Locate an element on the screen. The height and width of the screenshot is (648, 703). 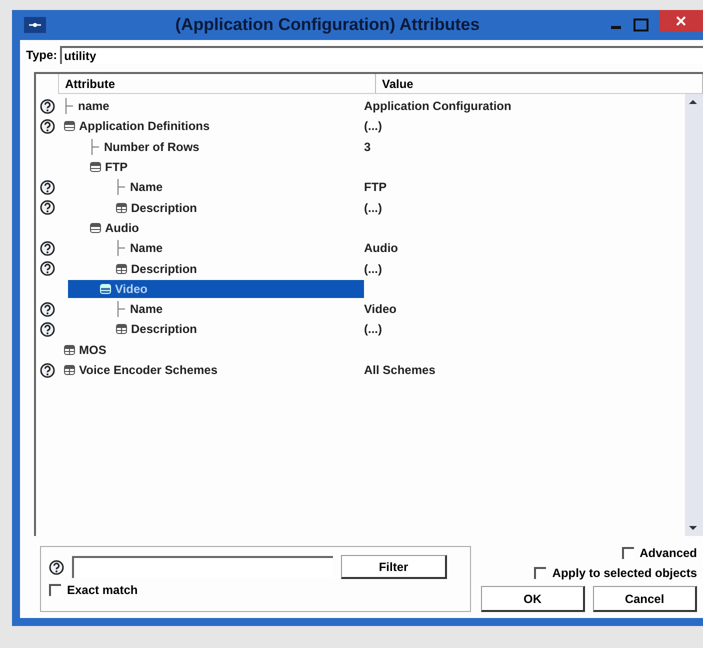
attribute-value: 3 is located at coordinates (367, 147).